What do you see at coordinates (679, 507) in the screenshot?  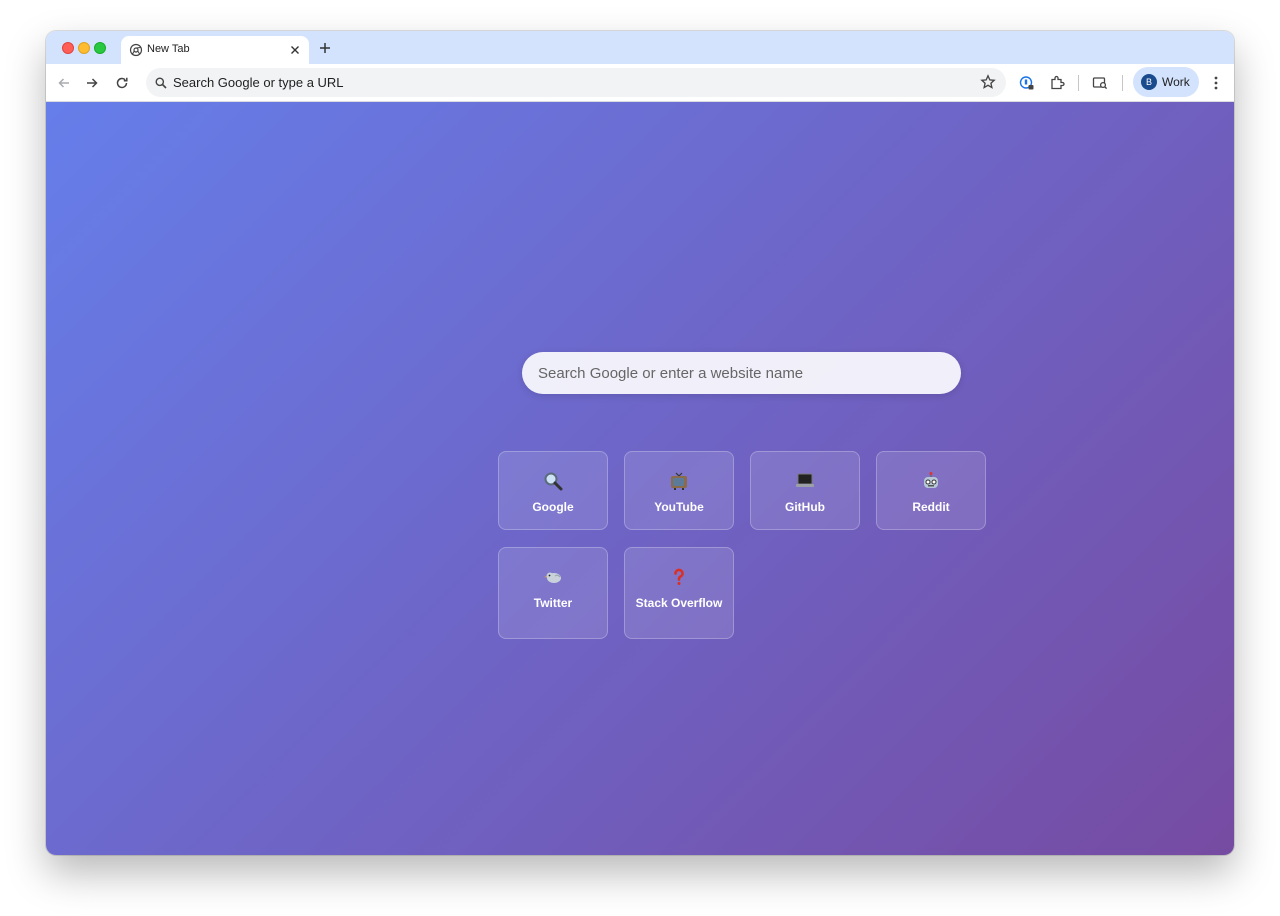 I see `shortcut-label: YouTube` at bounding box center [679, 507].